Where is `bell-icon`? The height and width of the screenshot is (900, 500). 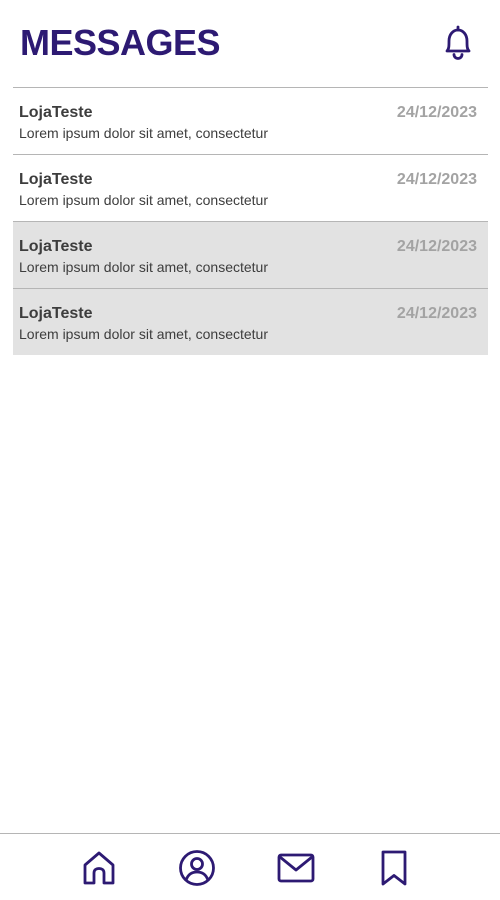 bell-icon is located at coordinates (458, 43).